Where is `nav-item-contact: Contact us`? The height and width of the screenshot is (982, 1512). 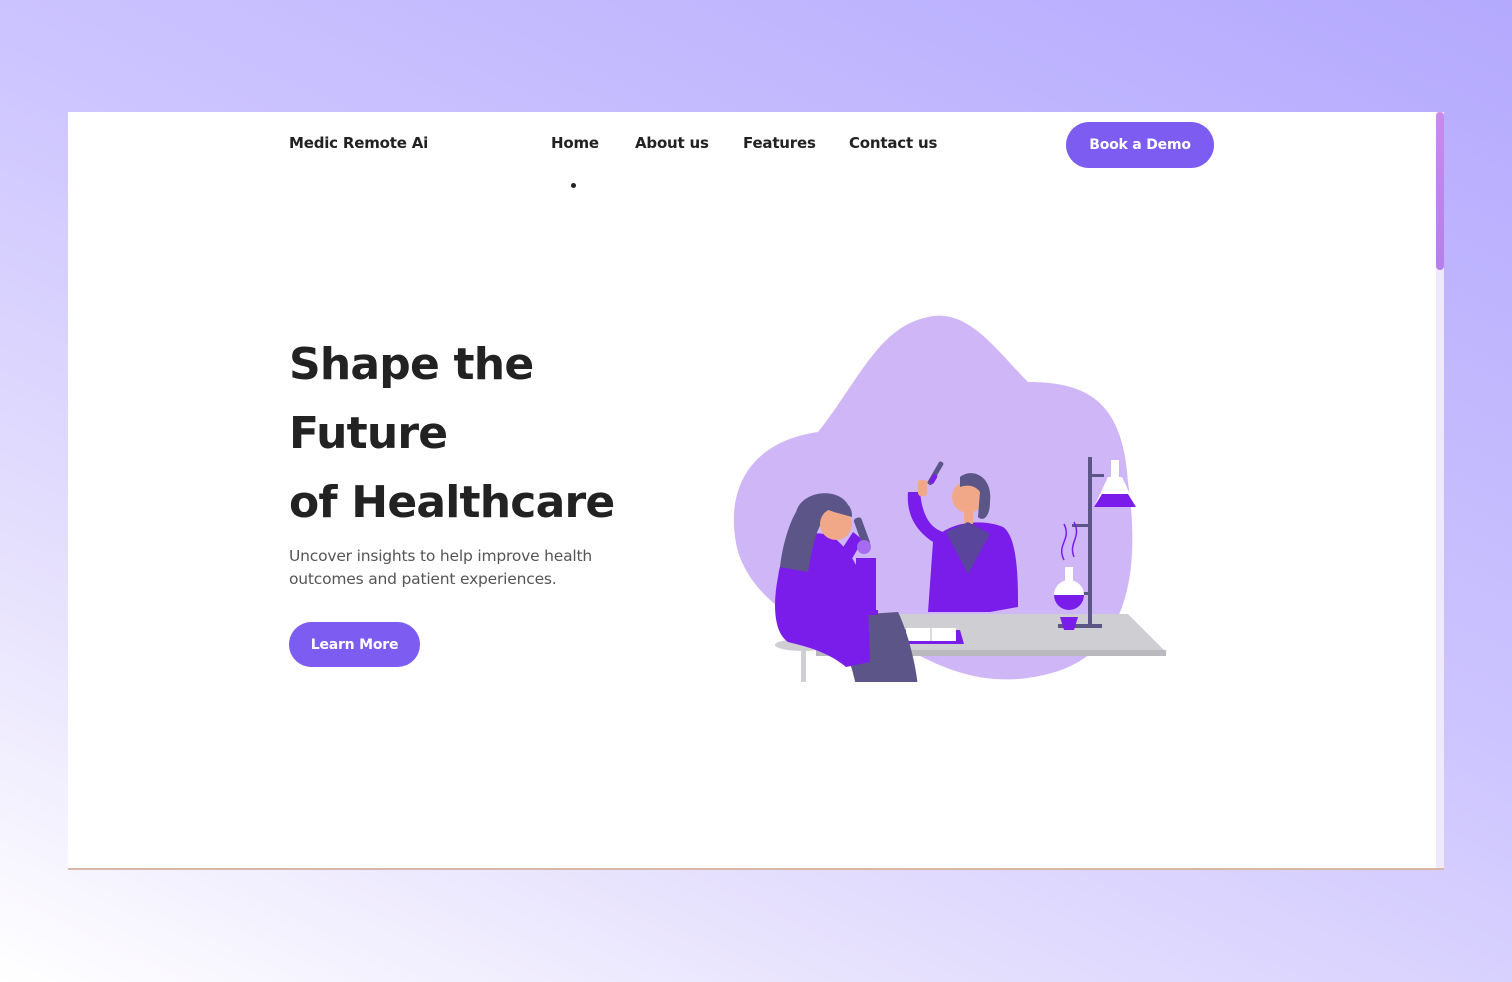 nav-item-contact: Contact us is located at coordinates (893, 143).